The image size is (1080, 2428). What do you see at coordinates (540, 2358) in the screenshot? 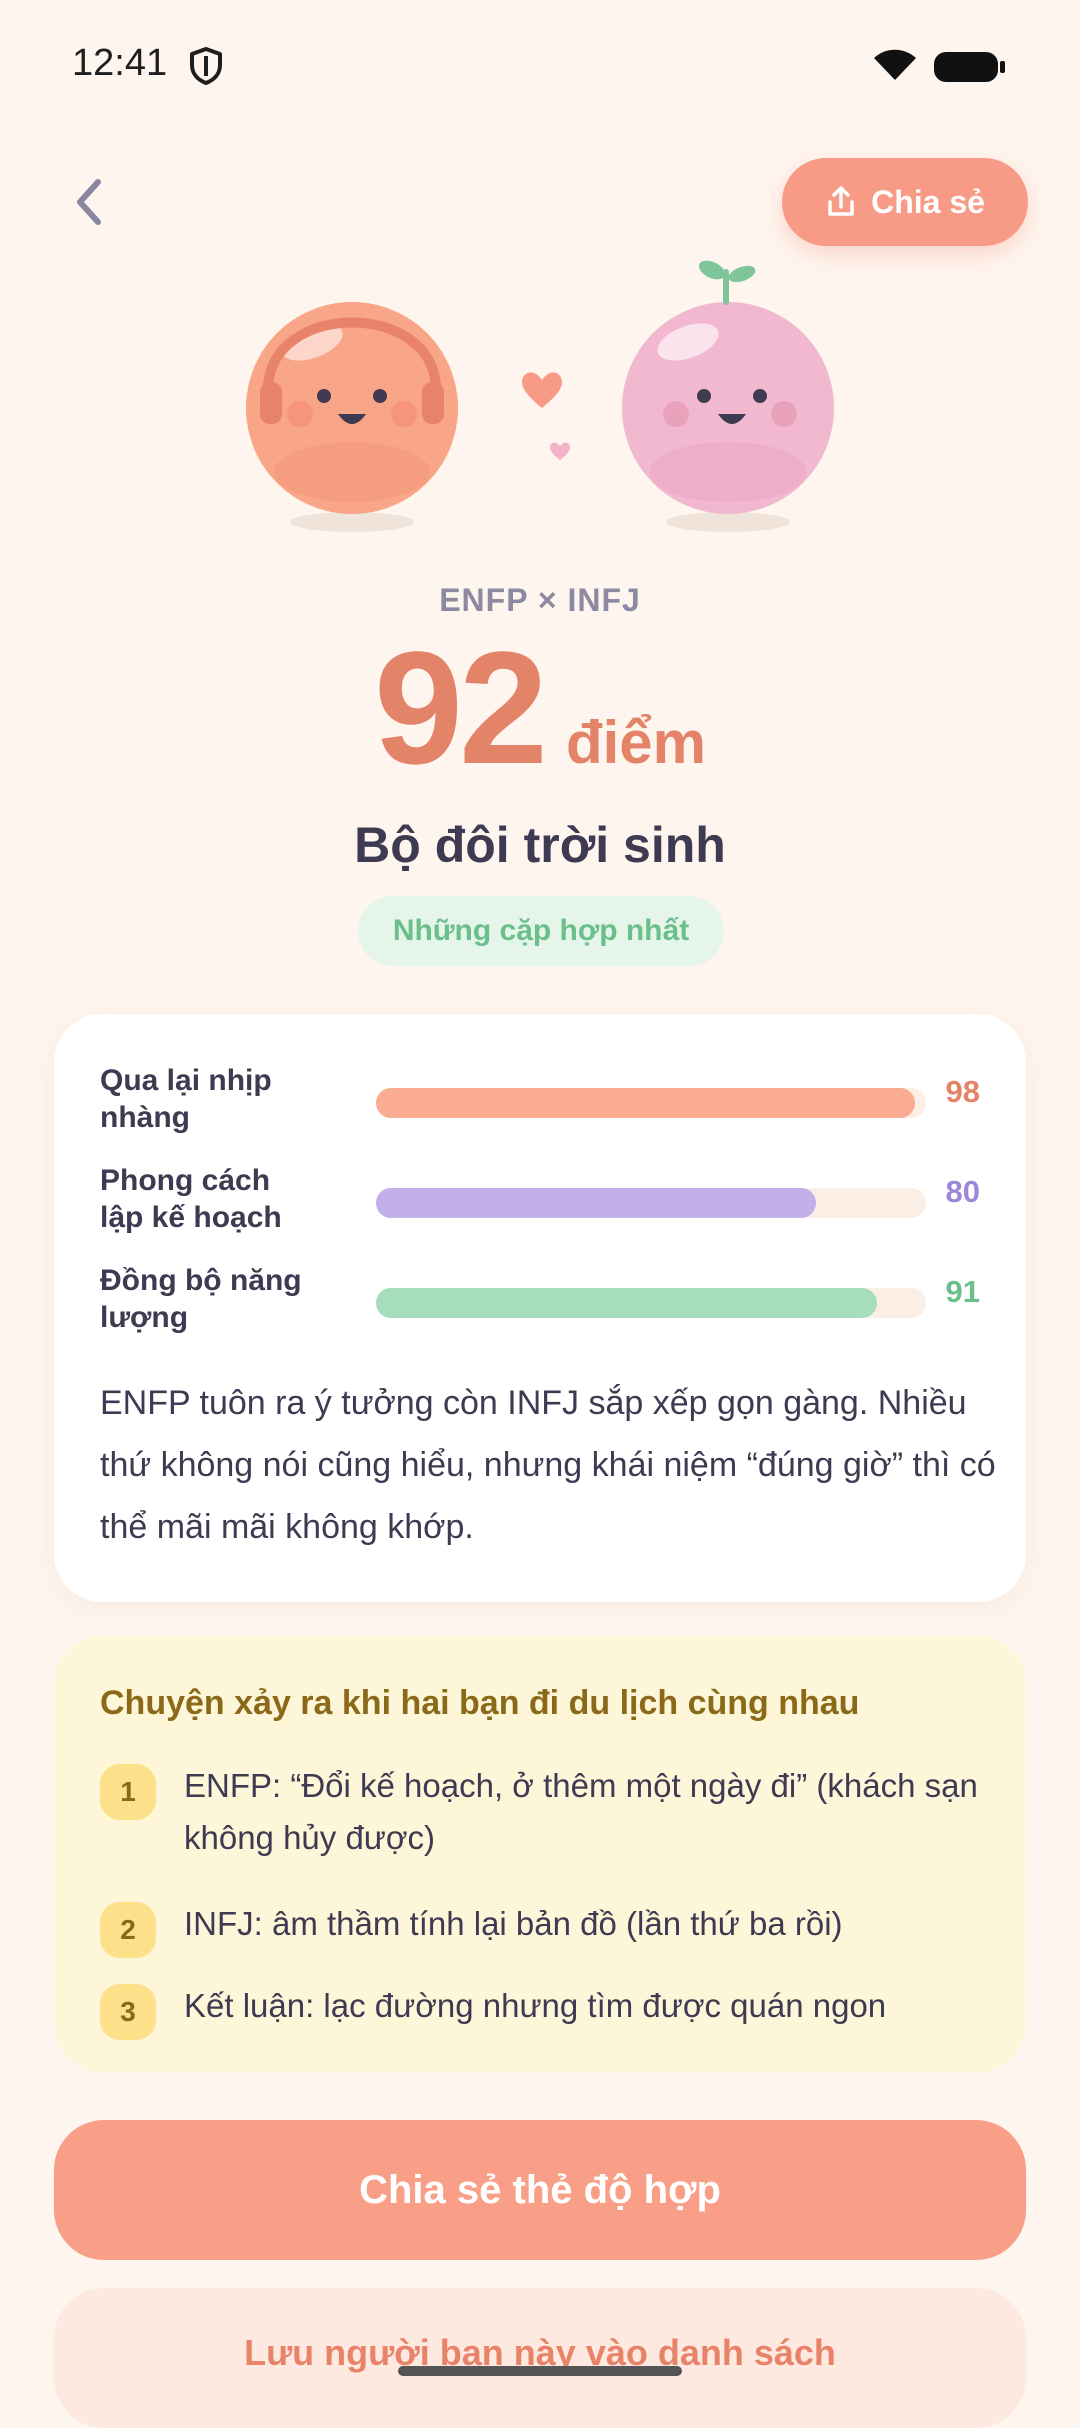
I see `save-friend-button: Lưu người bạn này vào danh sách` at bounding box center [540, 2358].